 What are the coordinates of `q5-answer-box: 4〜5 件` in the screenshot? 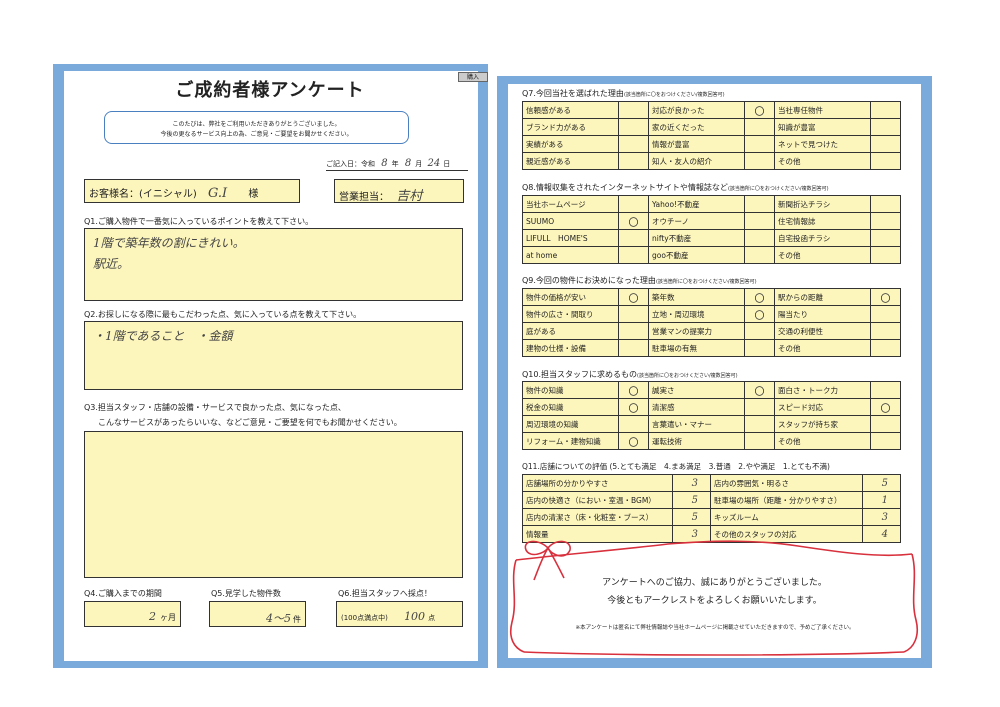 It's located at (257, 614).